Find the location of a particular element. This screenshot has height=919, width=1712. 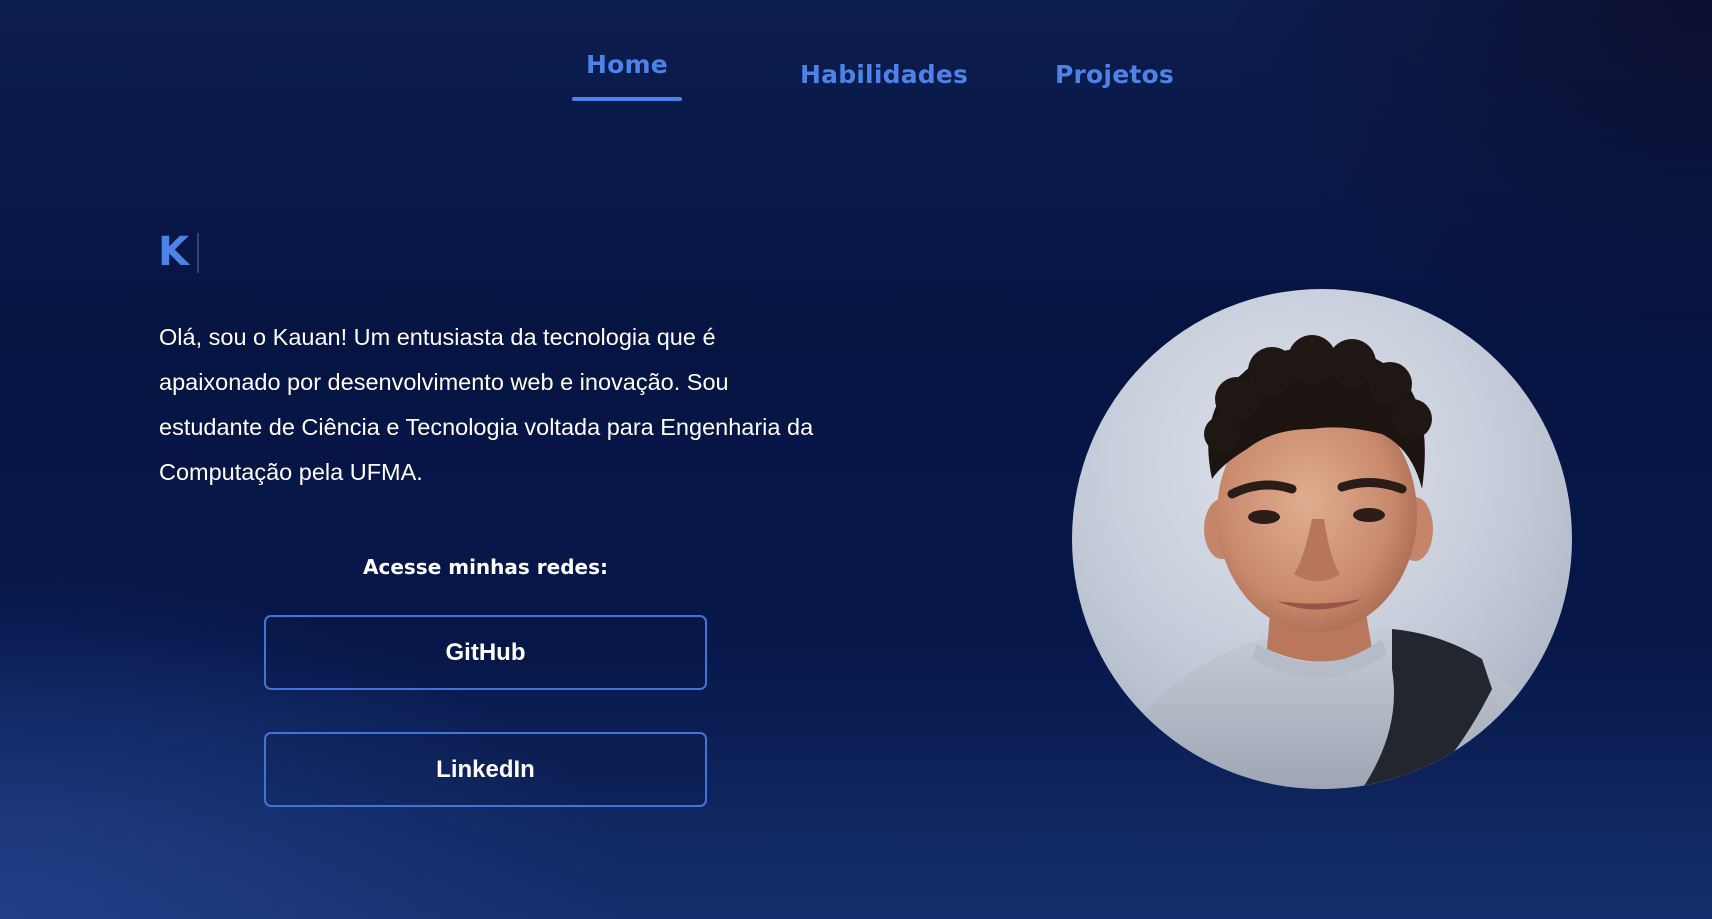

main-nav: Home Habilidades Projetos is located at coordinates (856, 55).